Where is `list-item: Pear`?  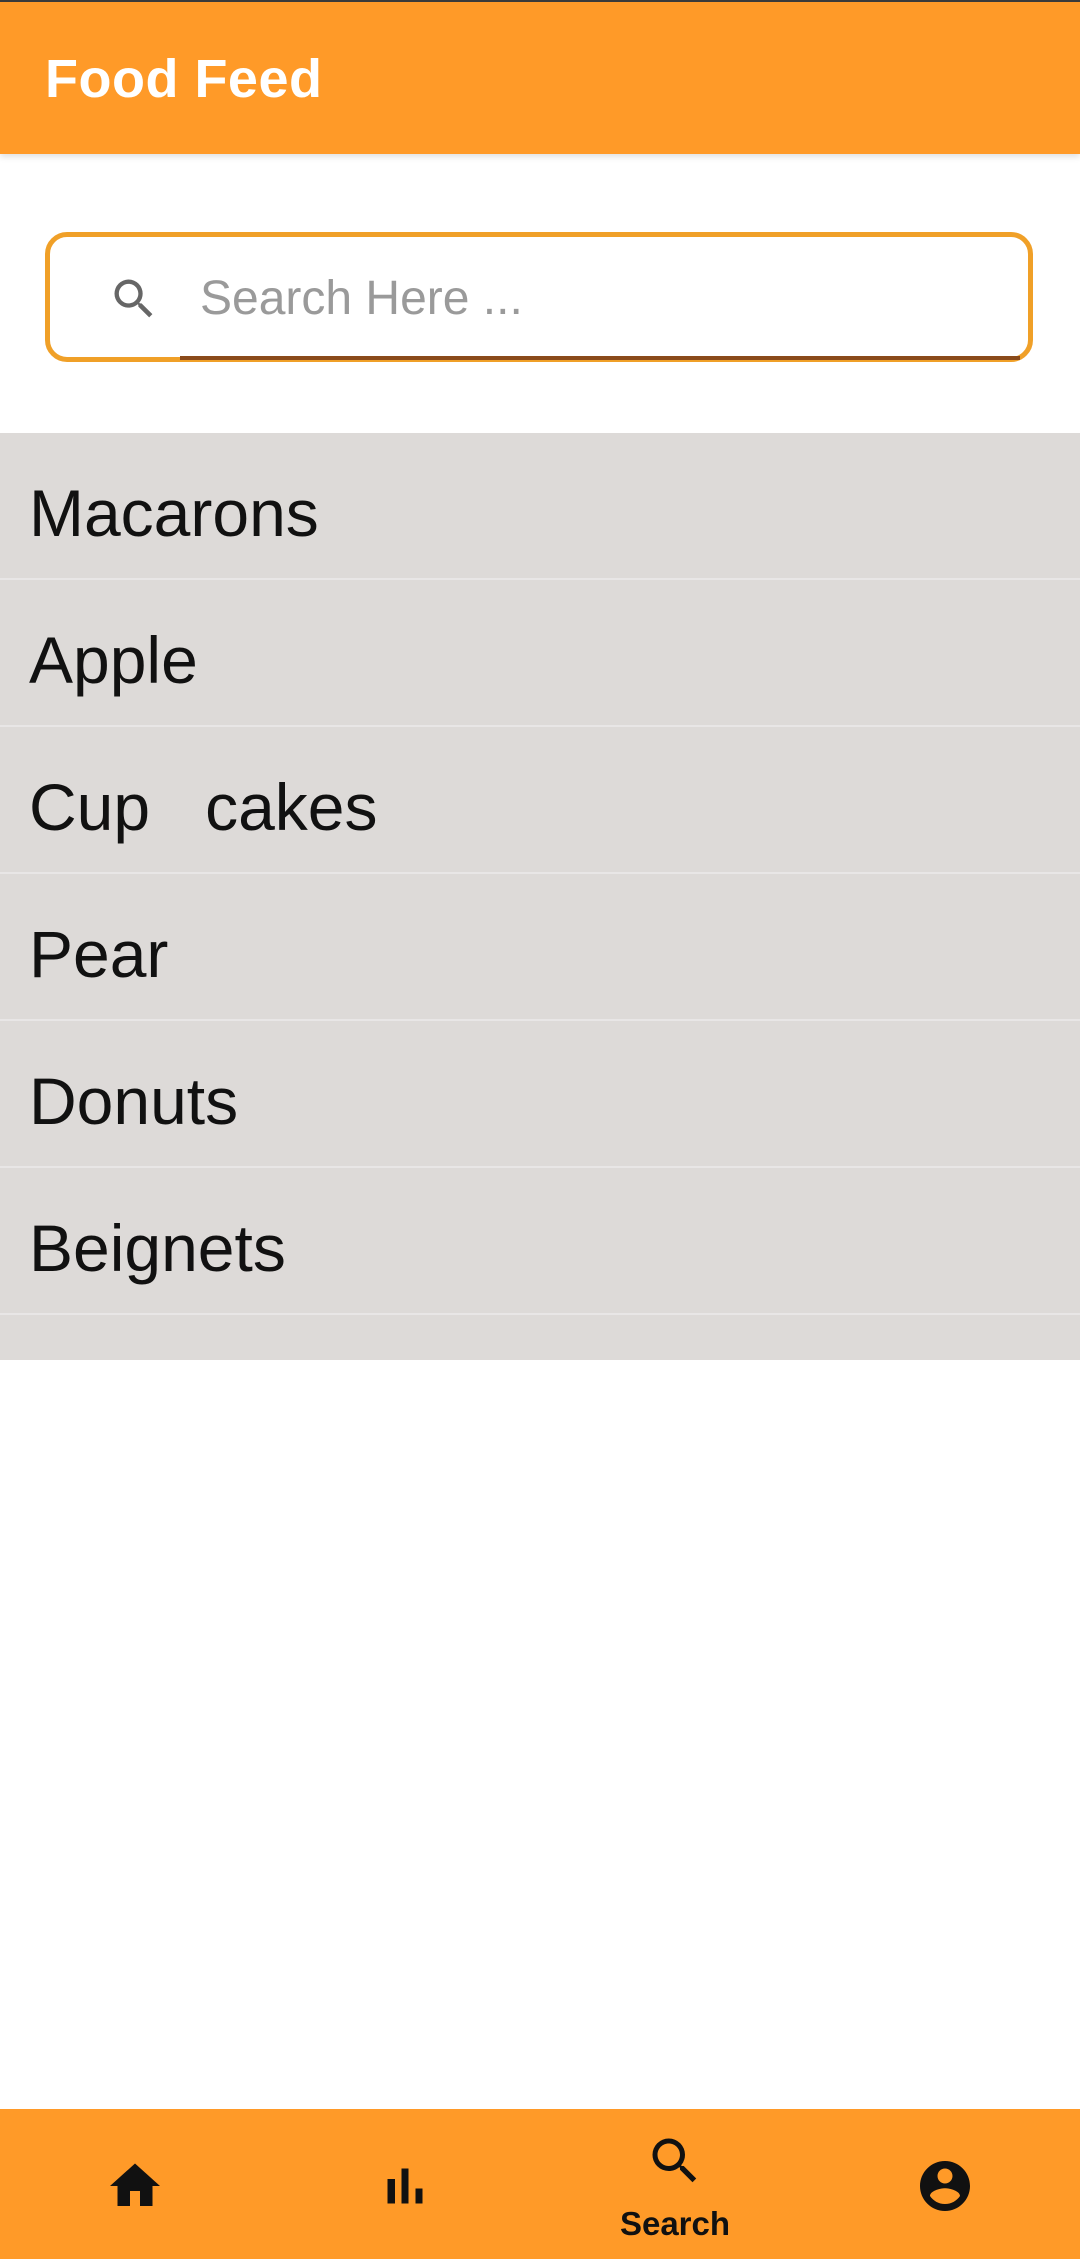
list-item: Pear is located at coordinates (540, 947).